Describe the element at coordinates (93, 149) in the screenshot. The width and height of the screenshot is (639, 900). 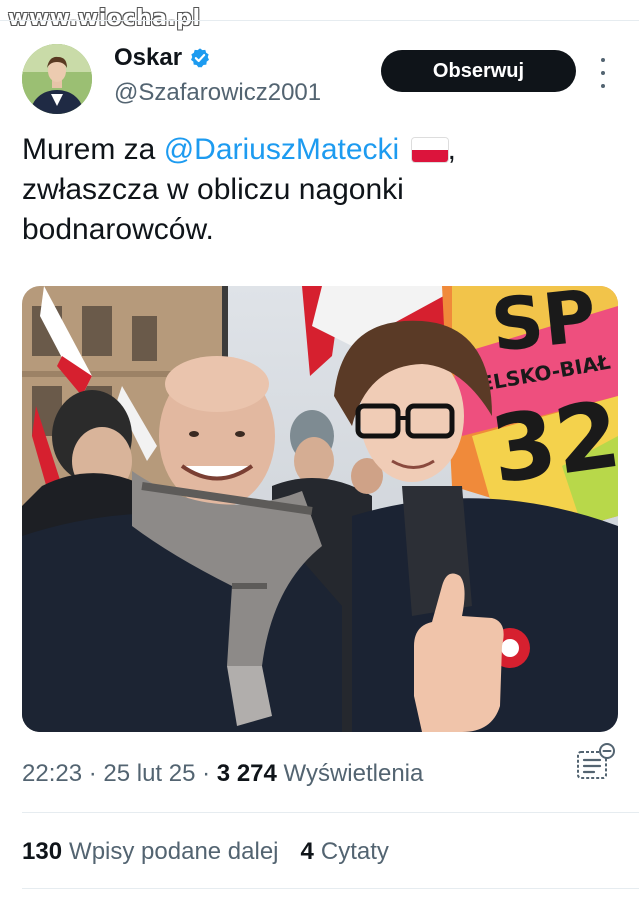
I see `tweet-text-prefix: Murem za` at that location.